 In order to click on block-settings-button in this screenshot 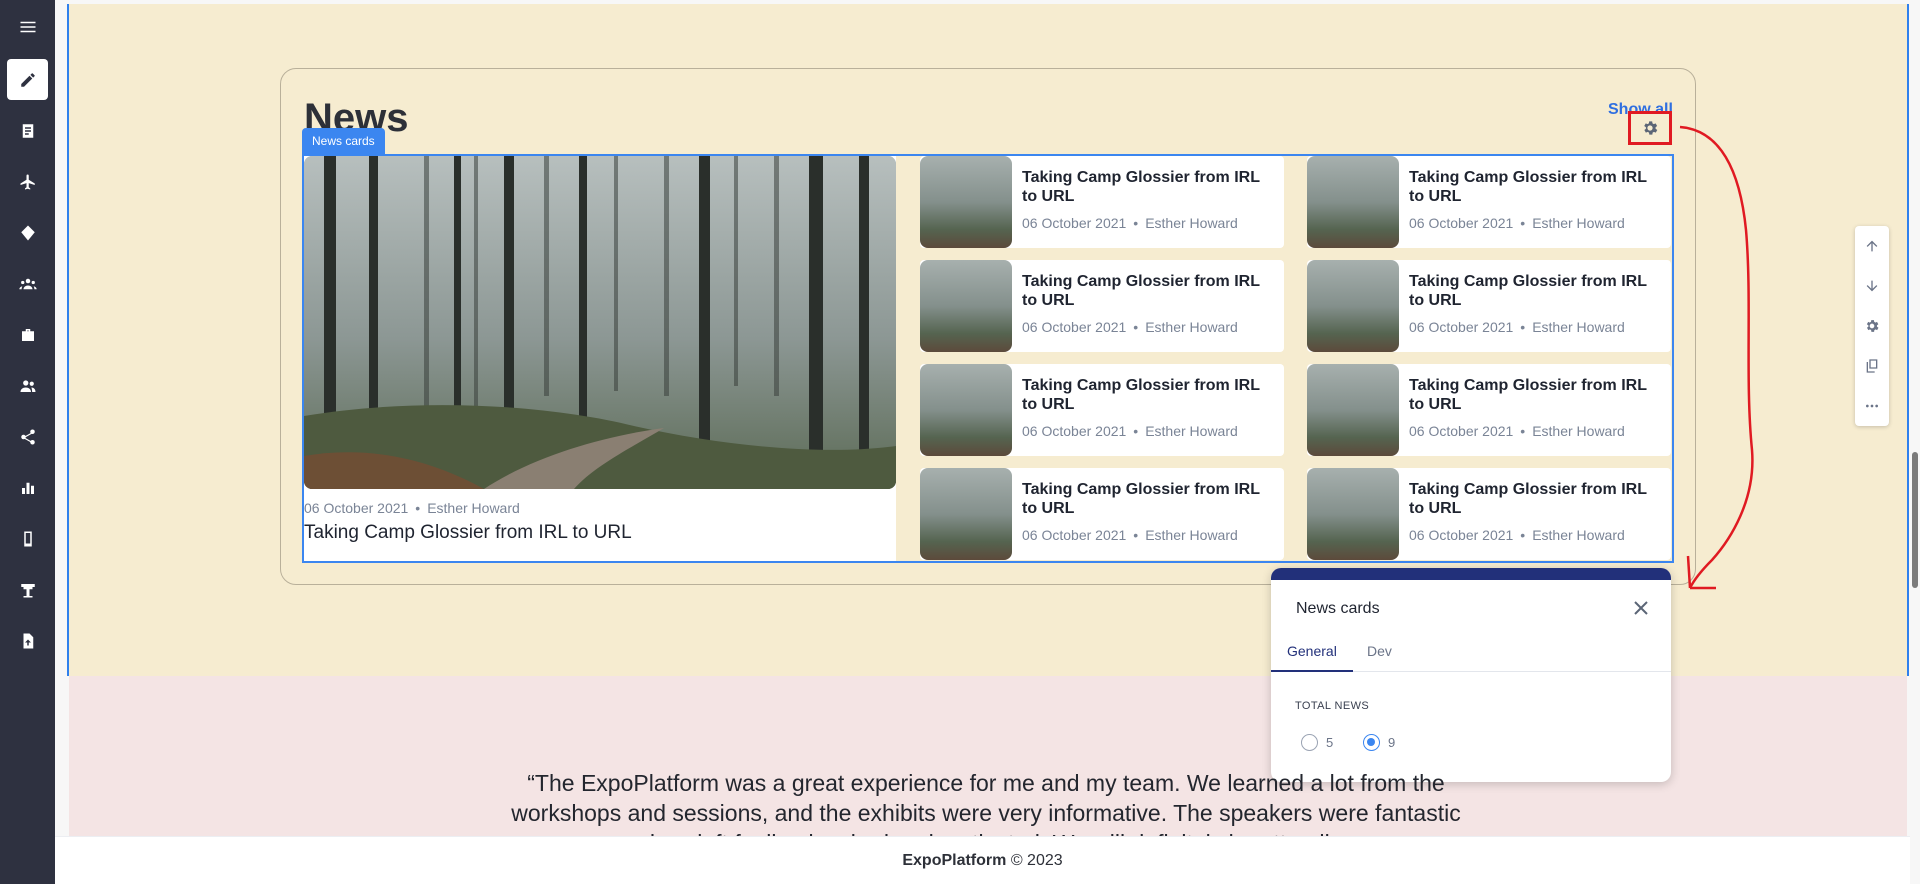, I will do `click(1650, 128)`.